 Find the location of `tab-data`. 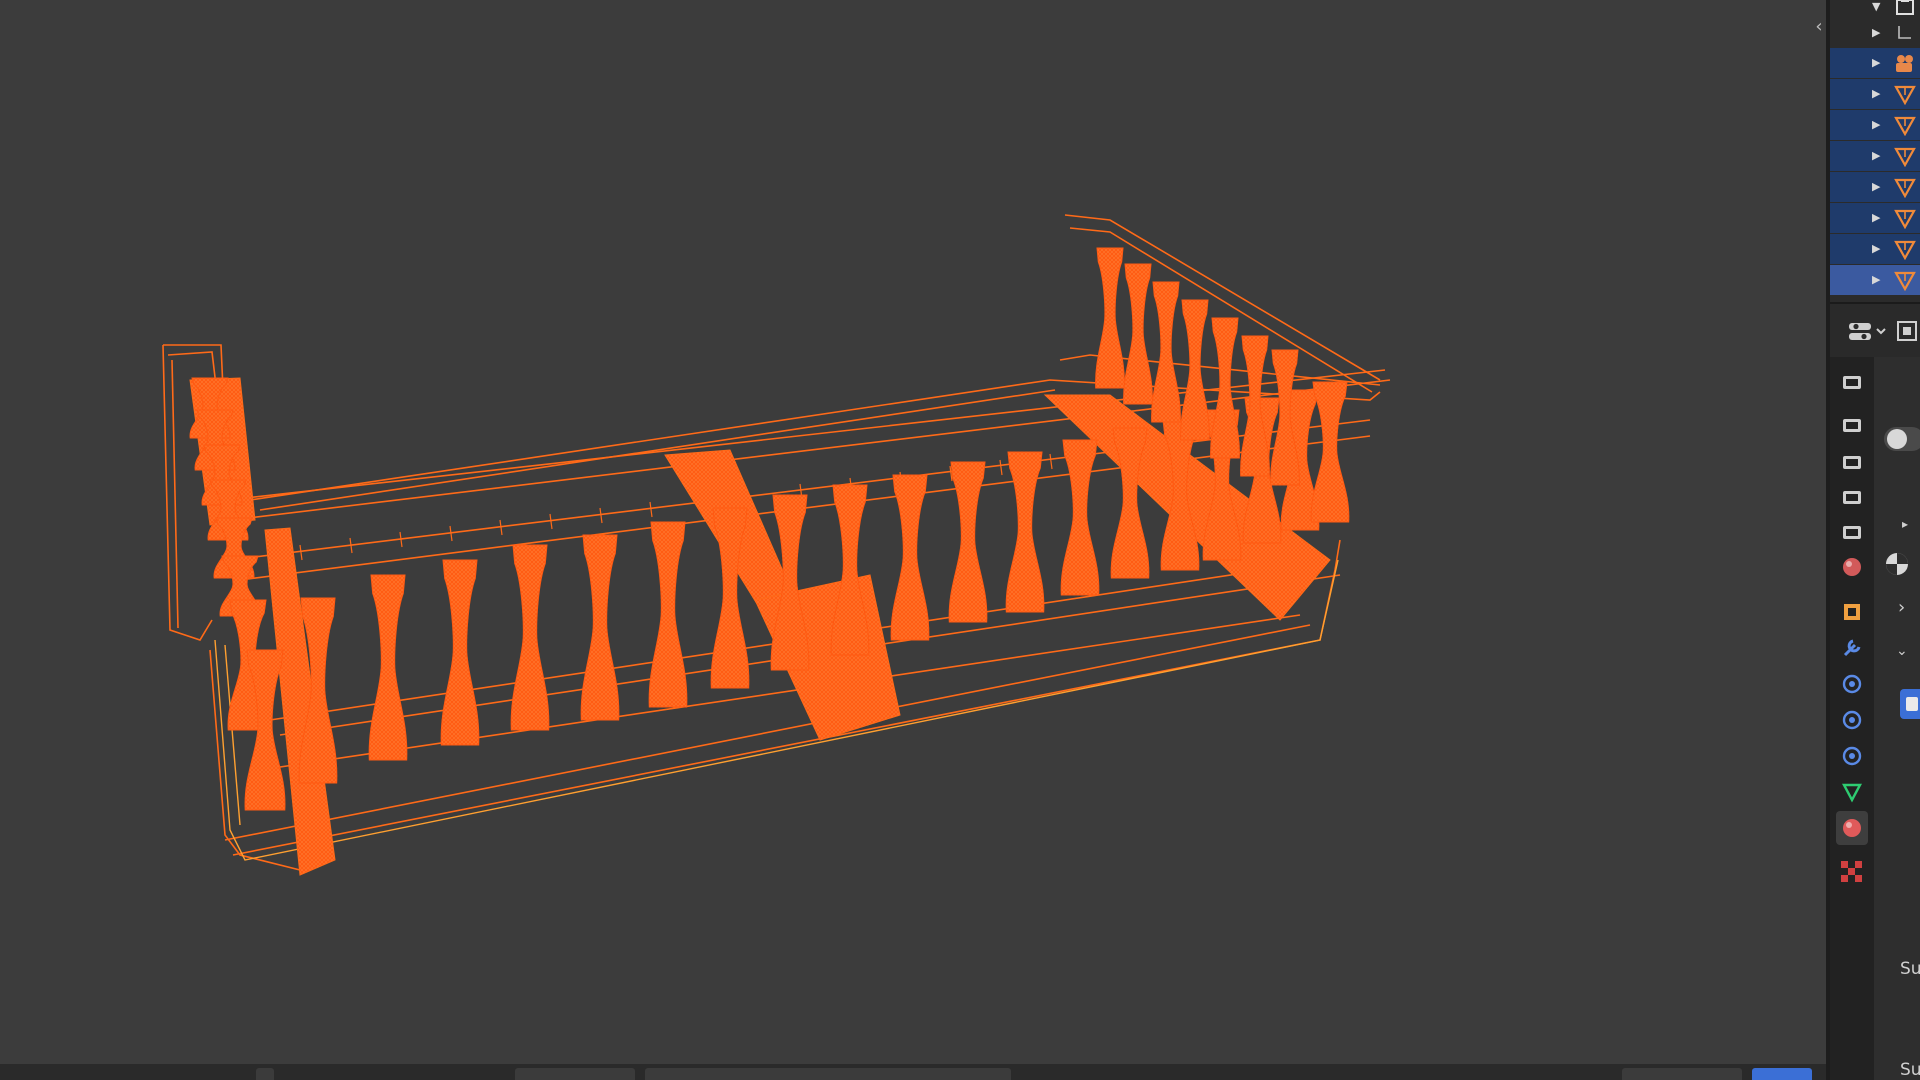

tab-data is located at coordinates (1852, 792).